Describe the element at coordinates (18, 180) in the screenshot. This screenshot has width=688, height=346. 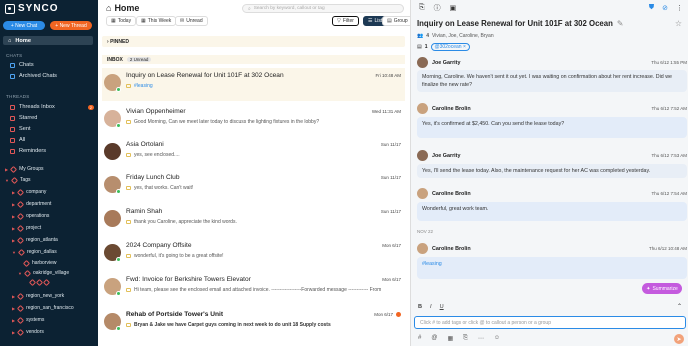
I see `sidebar-item-tags: ▼ Tags` at that location.